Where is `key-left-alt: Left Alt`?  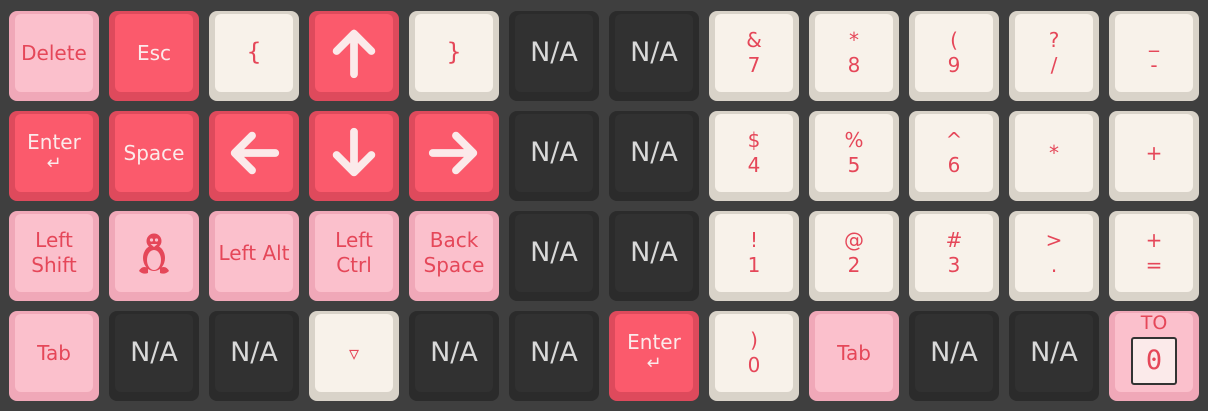 key-left-alt: Left Alt is located at coordinates (254, 256).